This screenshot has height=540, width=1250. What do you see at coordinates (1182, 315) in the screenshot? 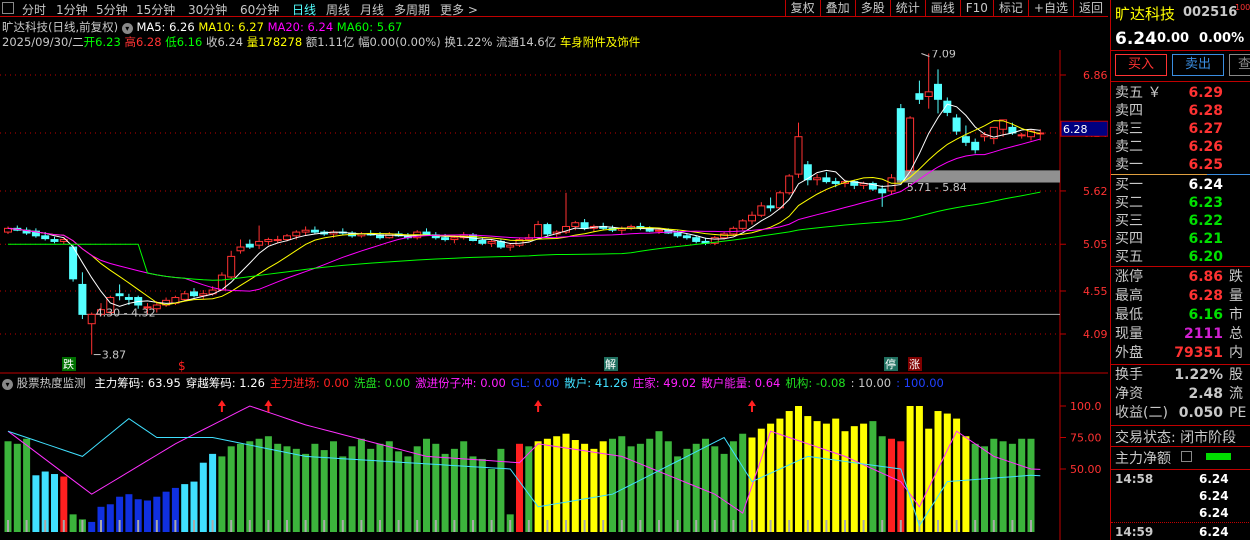
I see `quote-row: 最低 6.16 市` at bounding box center [1182, 315].